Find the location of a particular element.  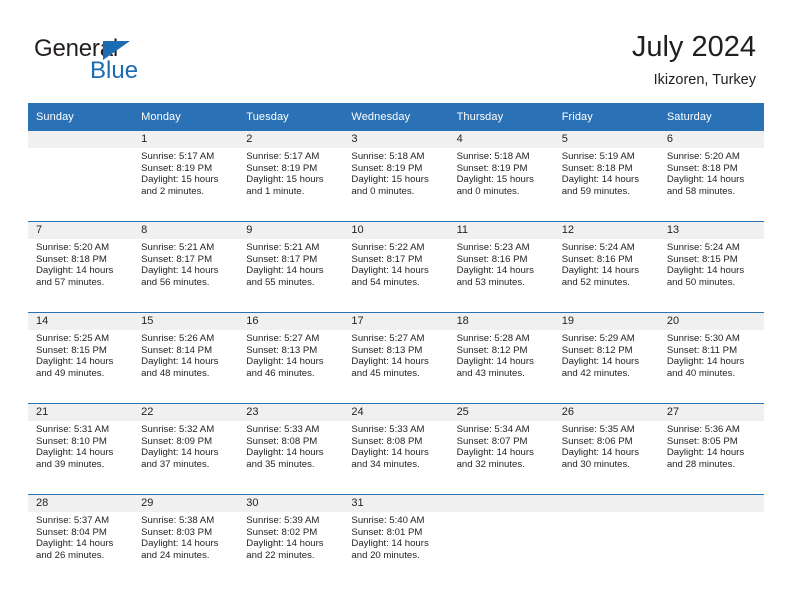

day-number: 24 is located at coordinates (396, 412).